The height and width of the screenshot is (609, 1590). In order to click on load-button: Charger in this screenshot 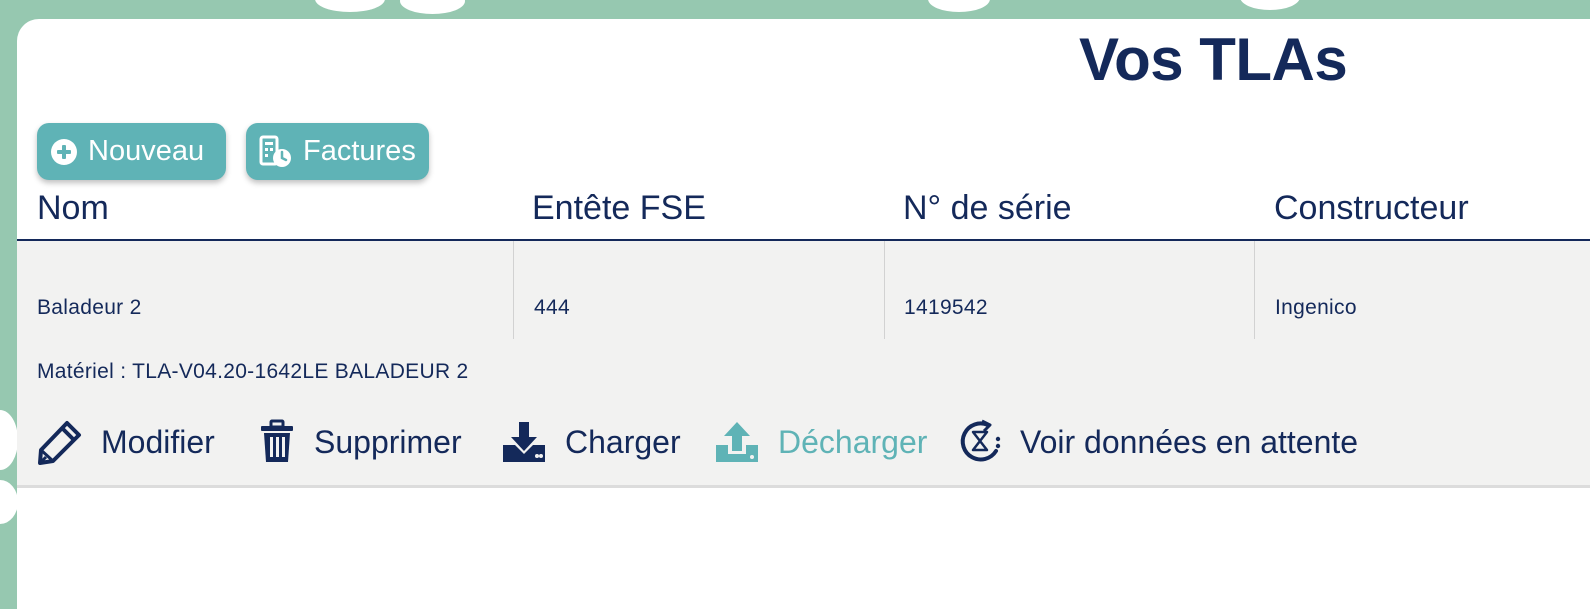, I will do `click(591, 442)`.